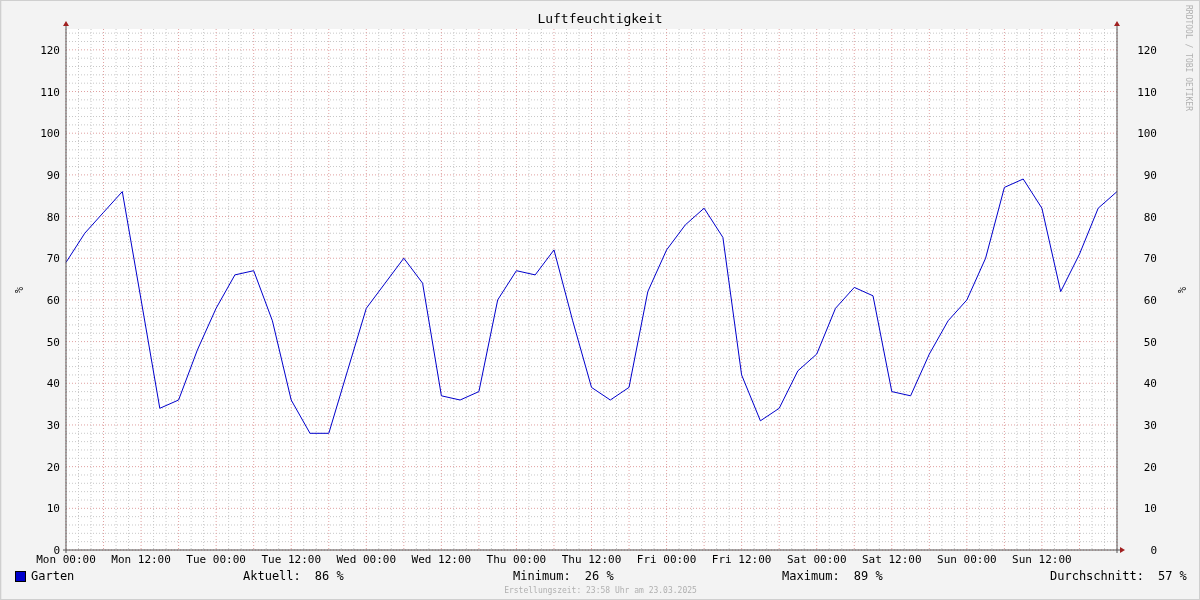 The image size is (1200, 600). What do you see at coordinates (1097, 576) in the screenshot?
I see `stat-label: Durchschnitt:` at bounding box center [1097, 576].